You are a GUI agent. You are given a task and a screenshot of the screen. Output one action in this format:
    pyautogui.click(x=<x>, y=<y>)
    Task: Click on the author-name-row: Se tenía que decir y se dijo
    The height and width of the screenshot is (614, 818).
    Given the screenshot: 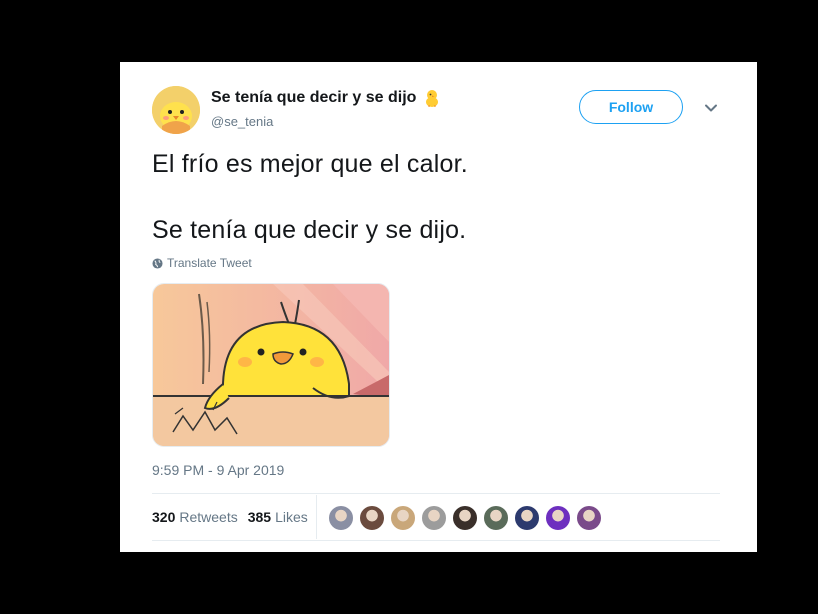 What is the action you would take?
    pyautogui.click(x=326, y=98)
    